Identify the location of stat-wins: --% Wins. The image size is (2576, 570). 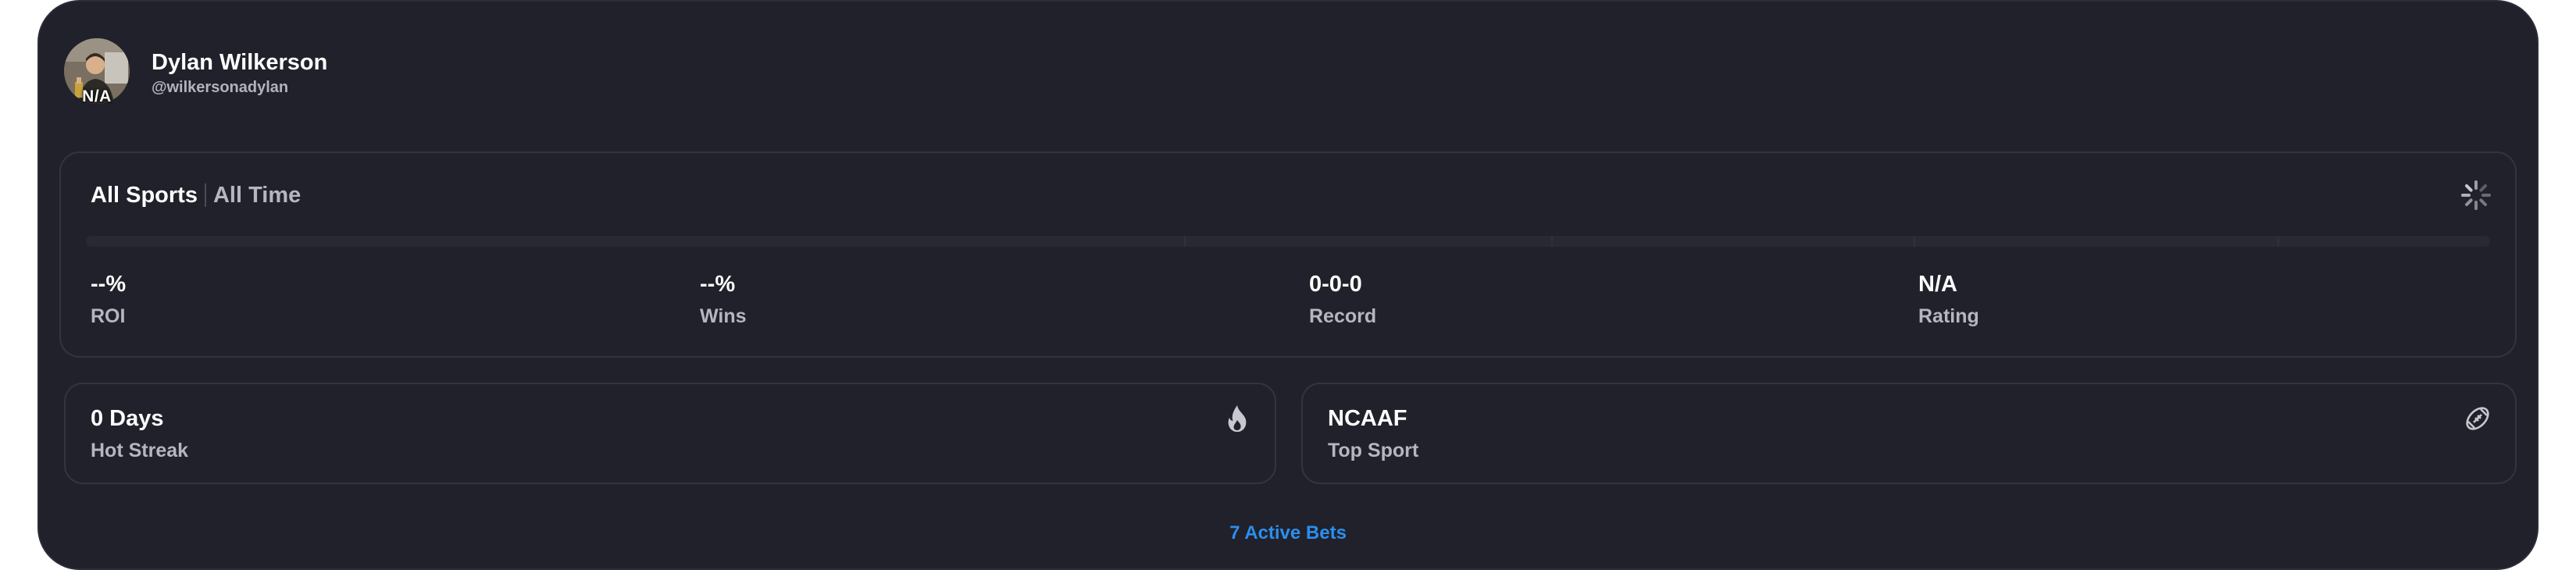
(723, 299).